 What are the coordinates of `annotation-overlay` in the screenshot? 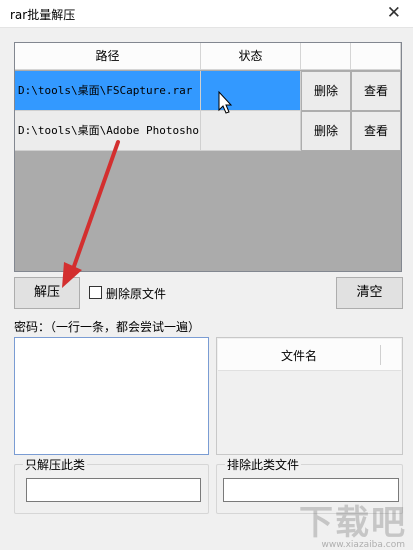 It's located at (147, 189).